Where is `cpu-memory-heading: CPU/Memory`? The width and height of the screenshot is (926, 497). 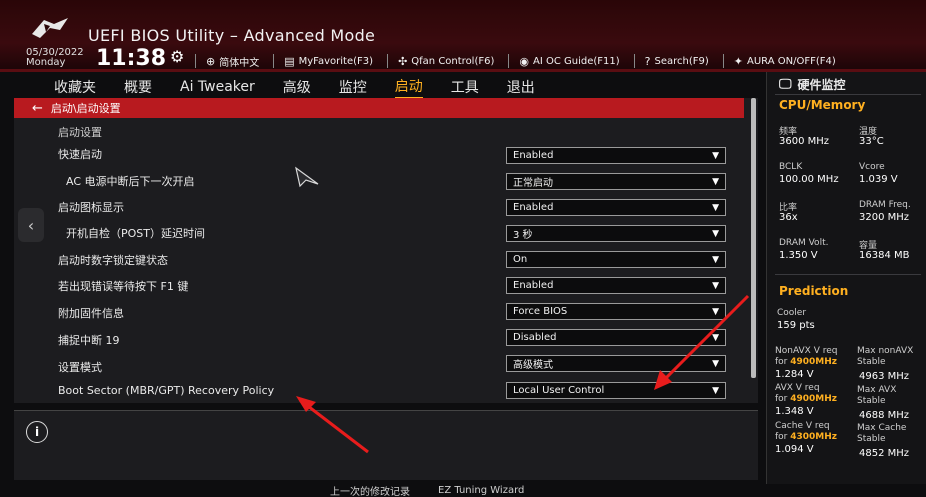
cpu-memory-heading: CPU/Memory is located at coordinates (822, 105).